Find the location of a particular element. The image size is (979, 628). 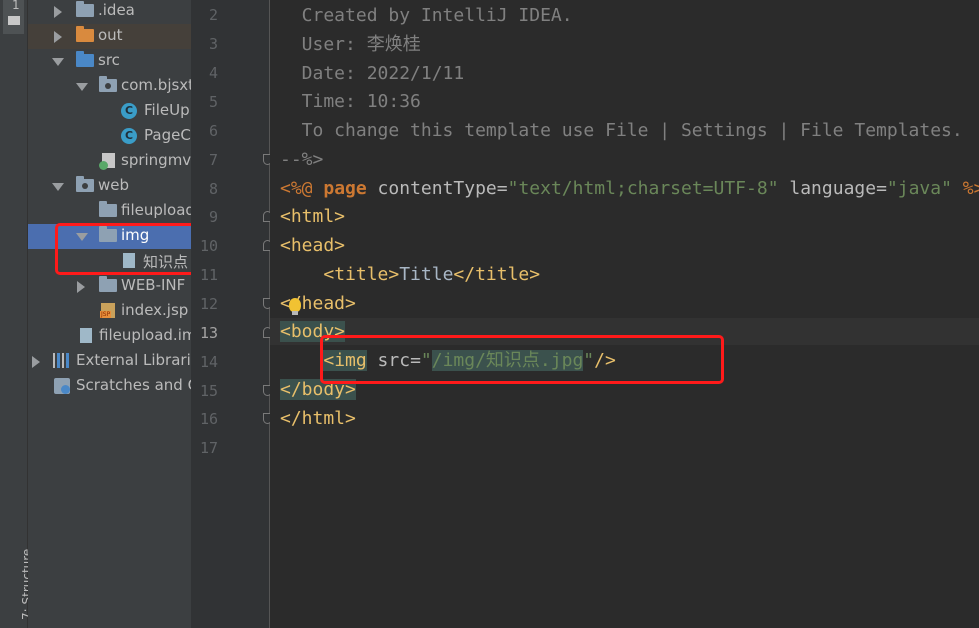

tree-item-pagec-class: C PageC is located at coordinates (109, 136).